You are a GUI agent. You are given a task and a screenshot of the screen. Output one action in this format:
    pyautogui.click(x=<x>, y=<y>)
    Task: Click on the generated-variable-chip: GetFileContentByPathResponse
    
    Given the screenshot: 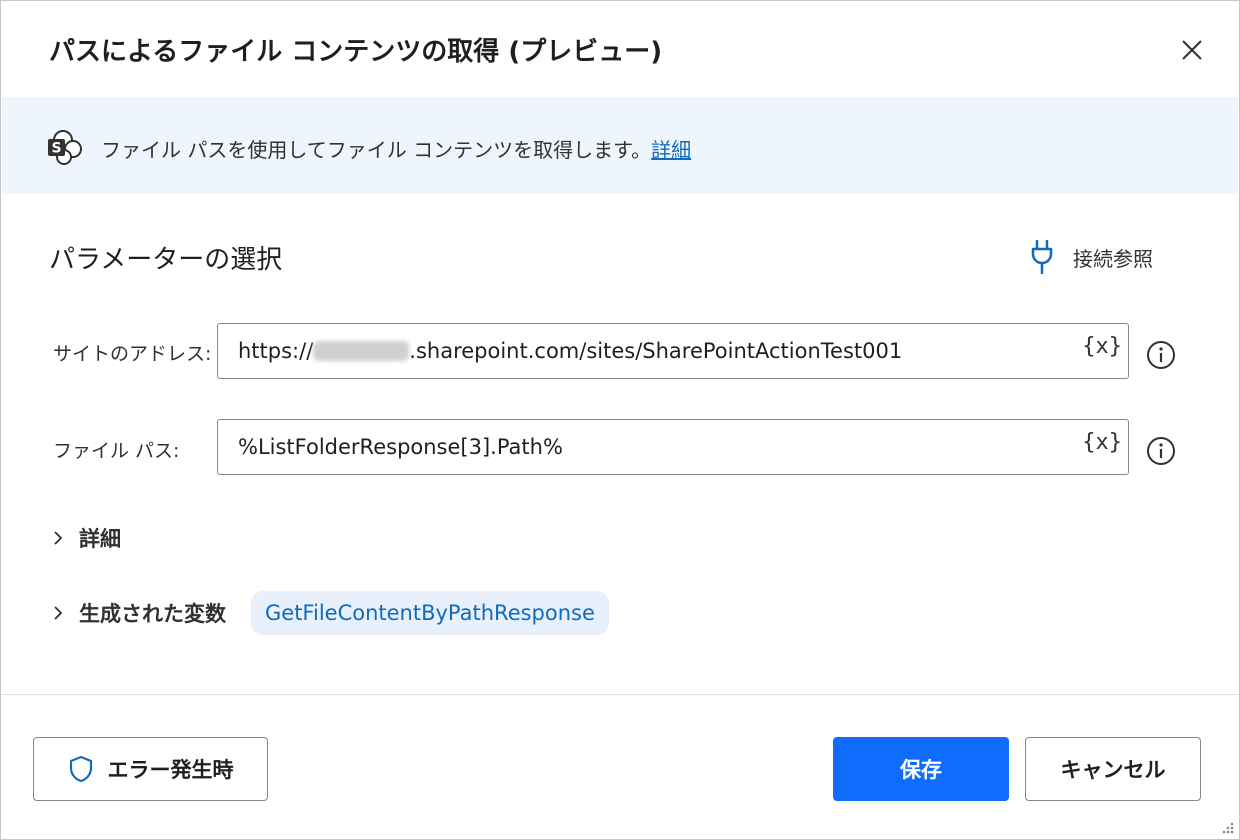 What is the action you would take?
    pyautogui.click(x=430, y=613)
    